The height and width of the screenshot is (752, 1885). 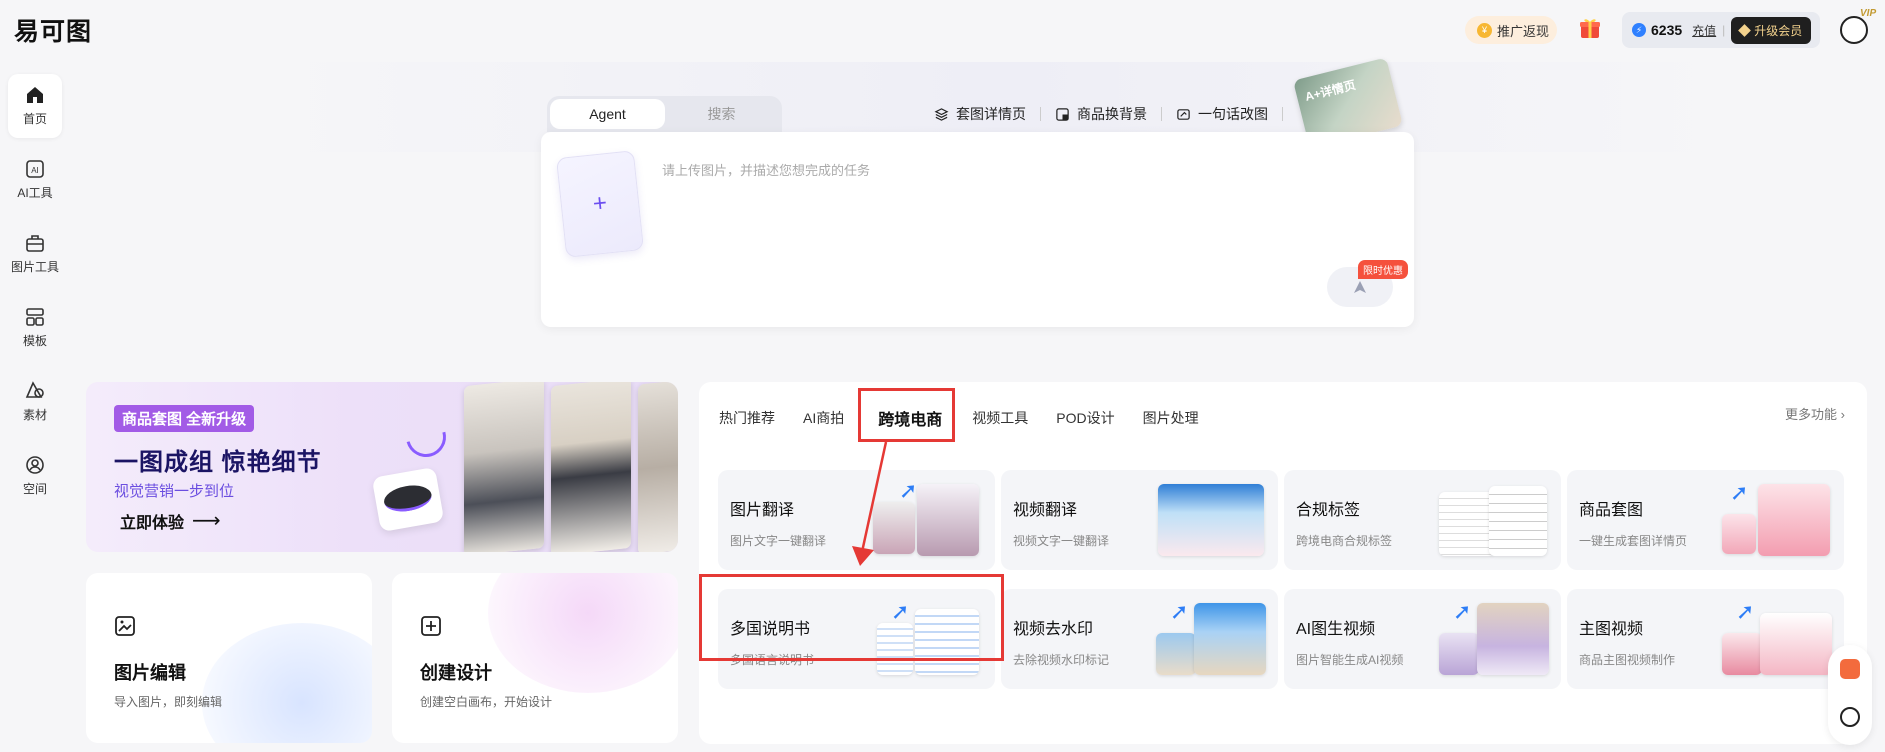 I want to click on card-title: 创建设计, so click(x=456, y=673).